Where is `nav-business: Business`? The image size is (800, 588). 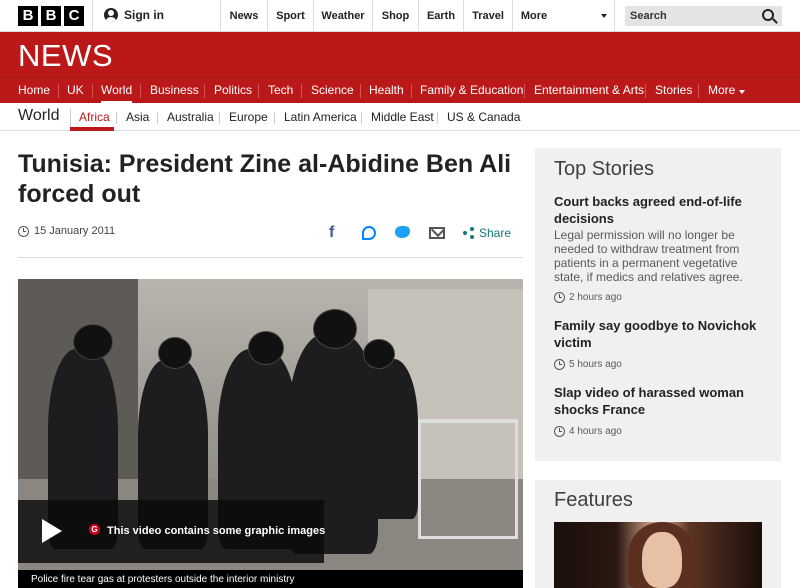 nav-business: Business is located at coordinates (174, 91).